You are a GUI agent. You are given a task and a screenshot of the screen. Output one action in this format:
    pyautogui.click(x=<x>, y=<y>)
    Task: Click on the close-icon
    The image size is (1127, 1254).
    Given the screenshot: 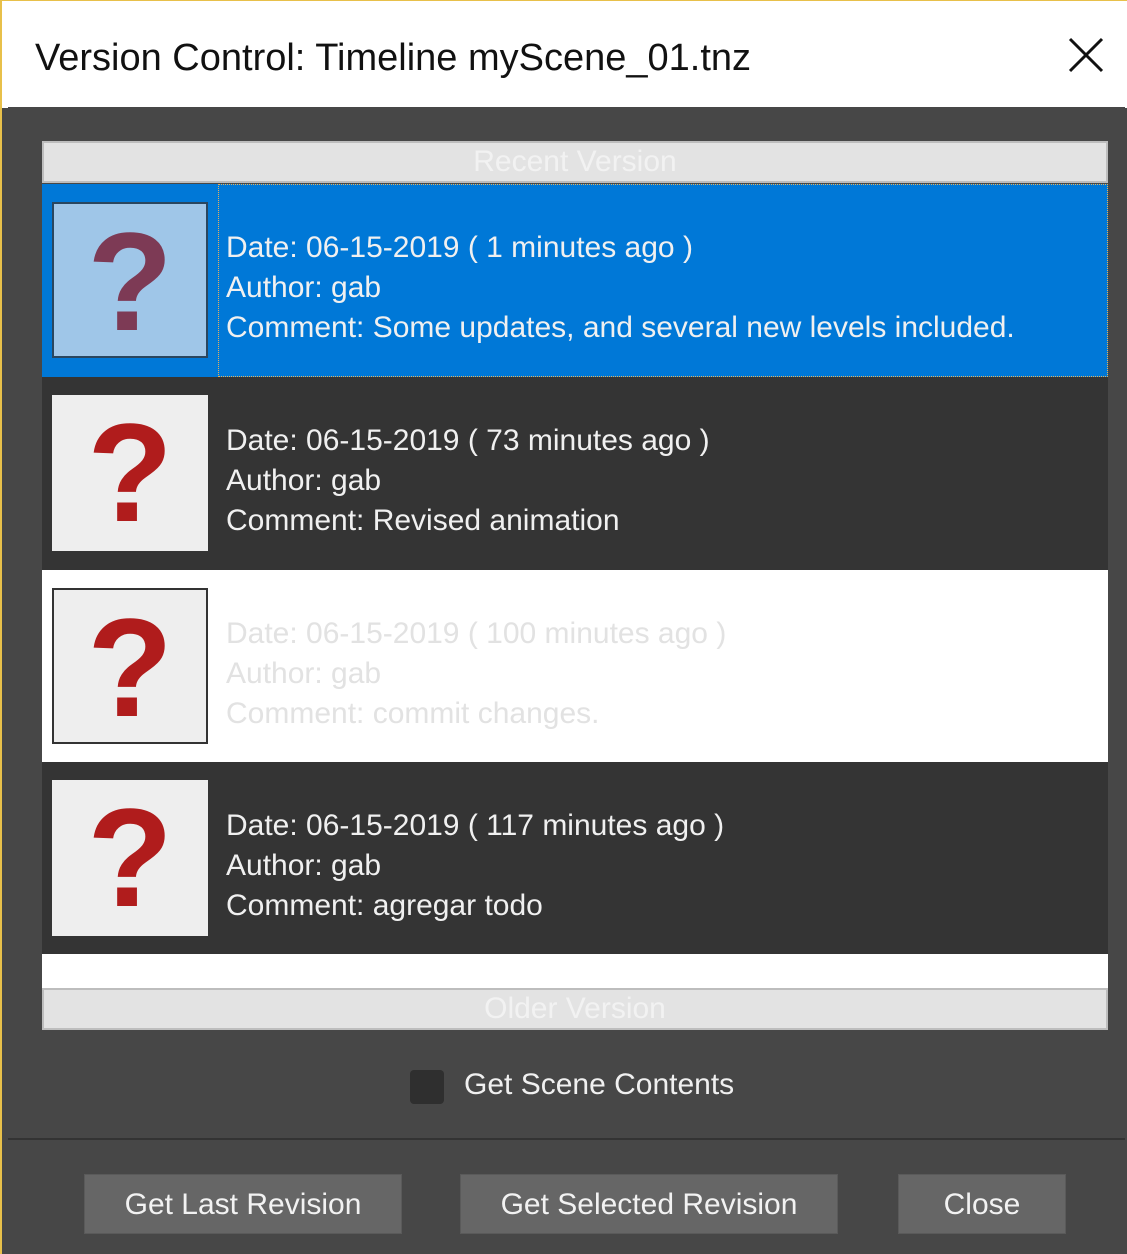 What is the action you would take?
    pyautogui.click(x=1086, y=55)
    